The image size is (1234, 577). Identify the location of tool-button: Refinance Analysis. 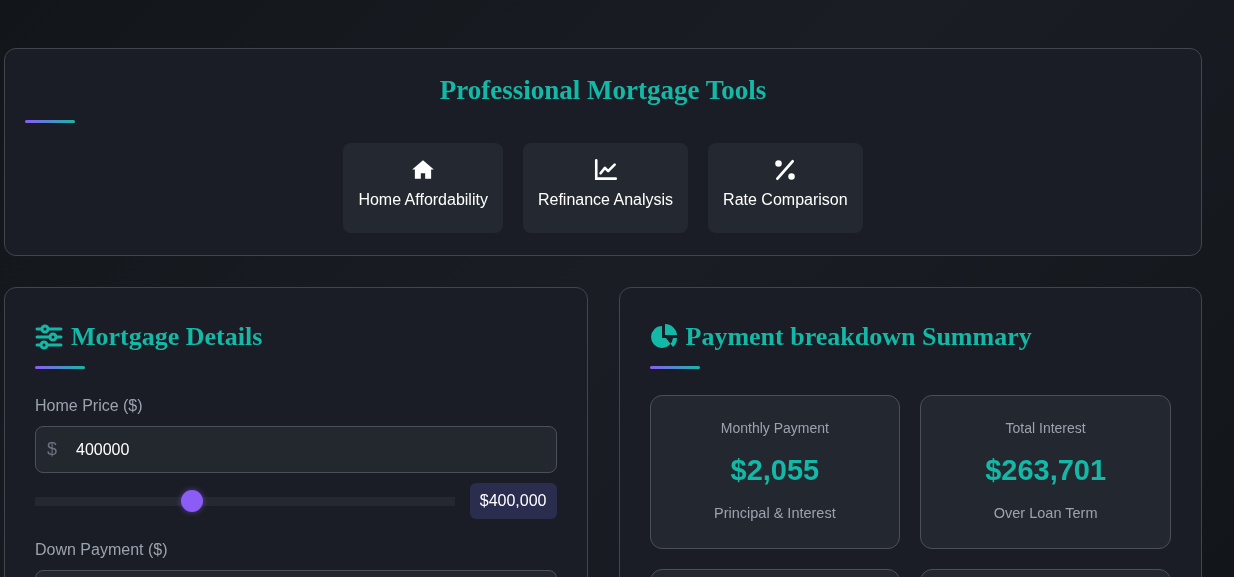
(605, 188).